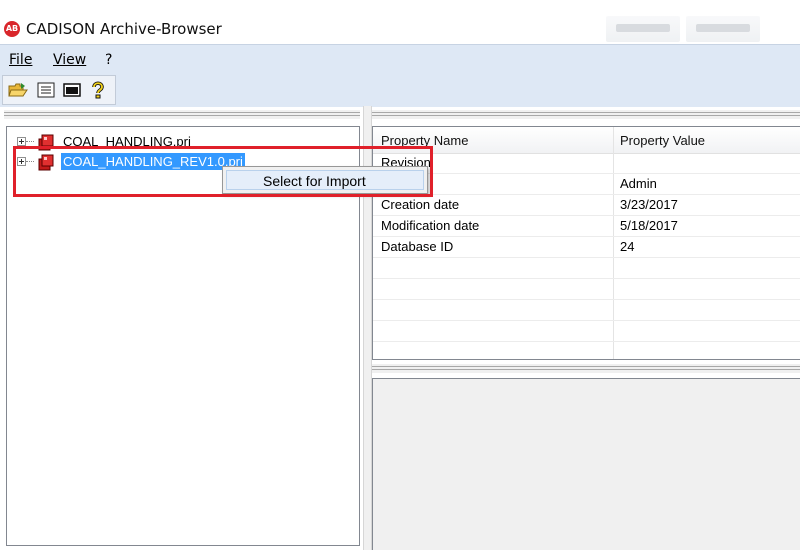 This screenshot has height=550, width=800. I want to click on property-row: Creation date 3/23/2017, so click(586, 205).